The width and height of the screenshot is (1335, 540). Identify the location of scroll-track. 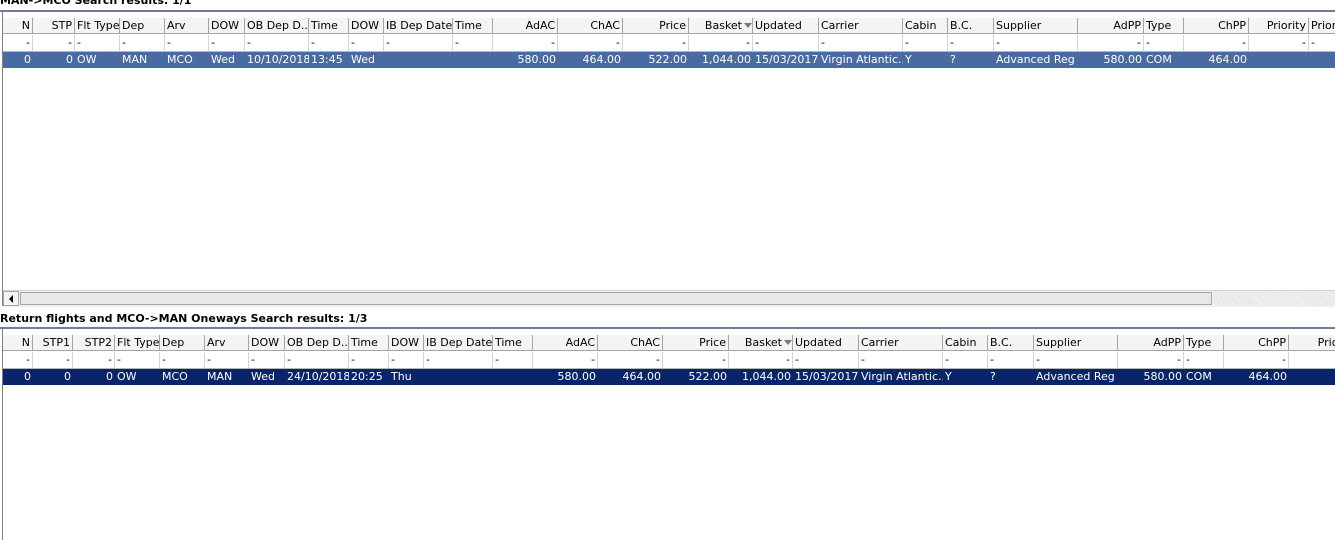
(1274, 298).